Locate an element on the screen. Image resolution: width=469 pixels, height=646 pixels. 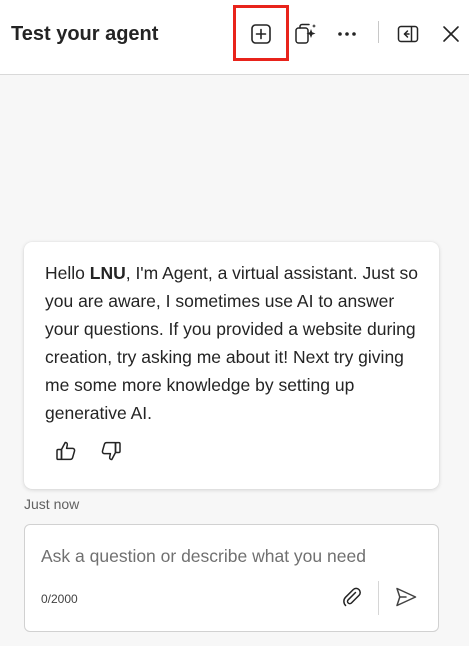
question-input is located at coordinates (231, 556).